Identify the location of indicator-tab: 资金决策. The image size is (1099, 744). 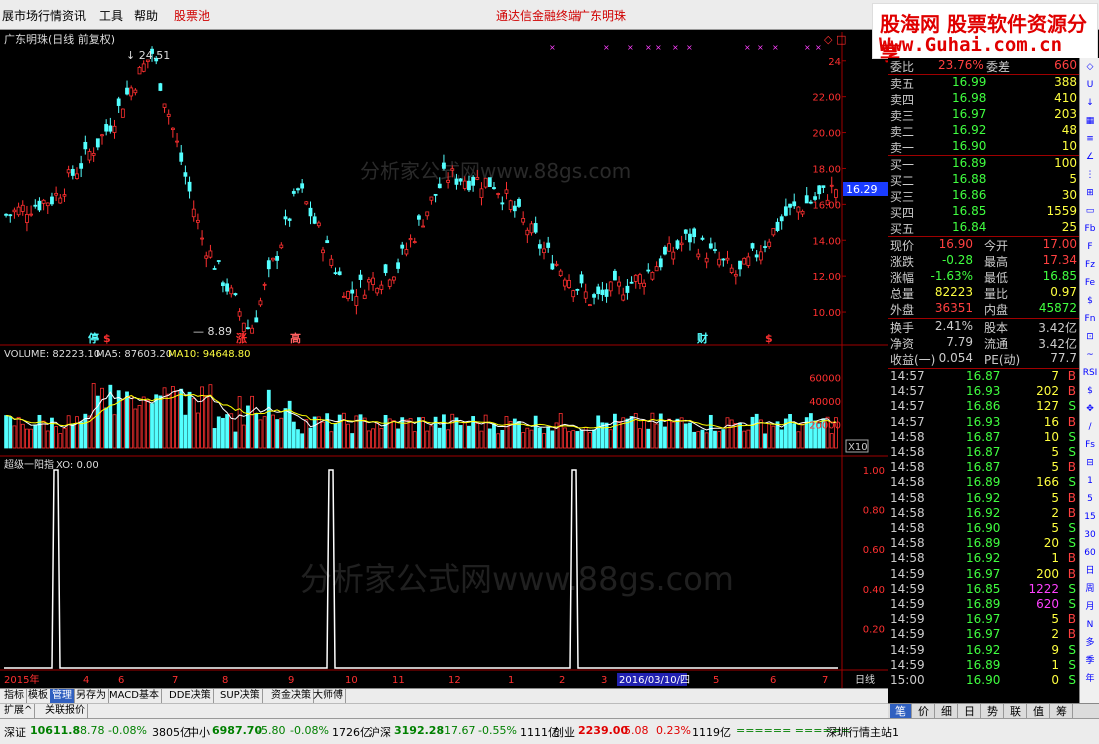
(291, 696).